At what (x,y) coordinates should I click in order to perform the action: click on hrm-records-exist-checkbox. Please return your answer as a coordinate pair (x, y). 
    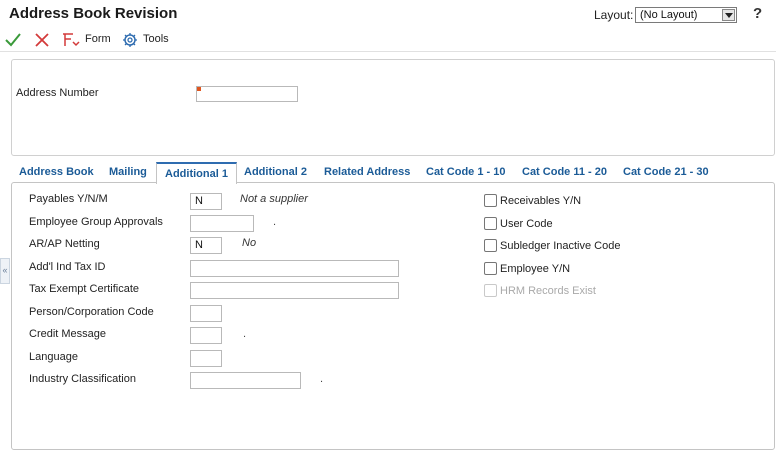
    Looking at the image, I should click on (490, 290).